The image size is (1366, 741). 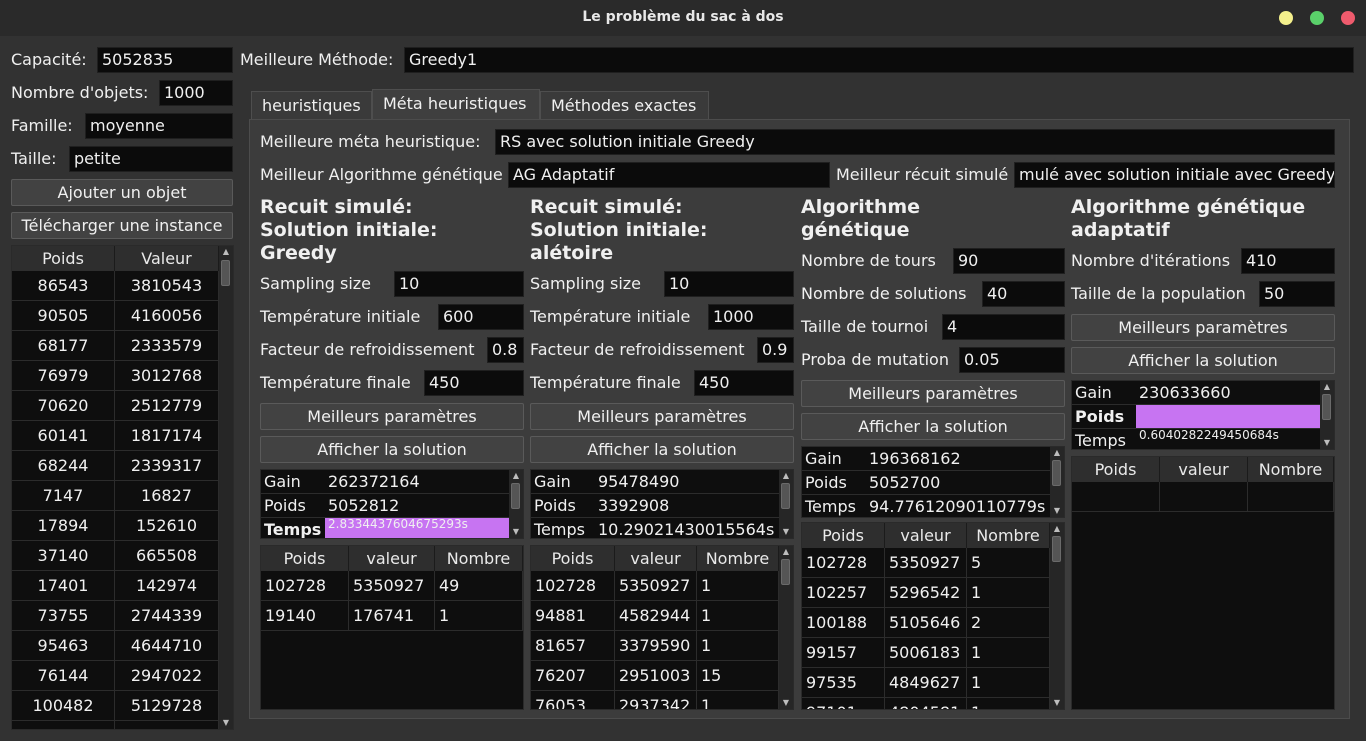 I want to click on table-cell: 5350927, so click(x=656, y=586).